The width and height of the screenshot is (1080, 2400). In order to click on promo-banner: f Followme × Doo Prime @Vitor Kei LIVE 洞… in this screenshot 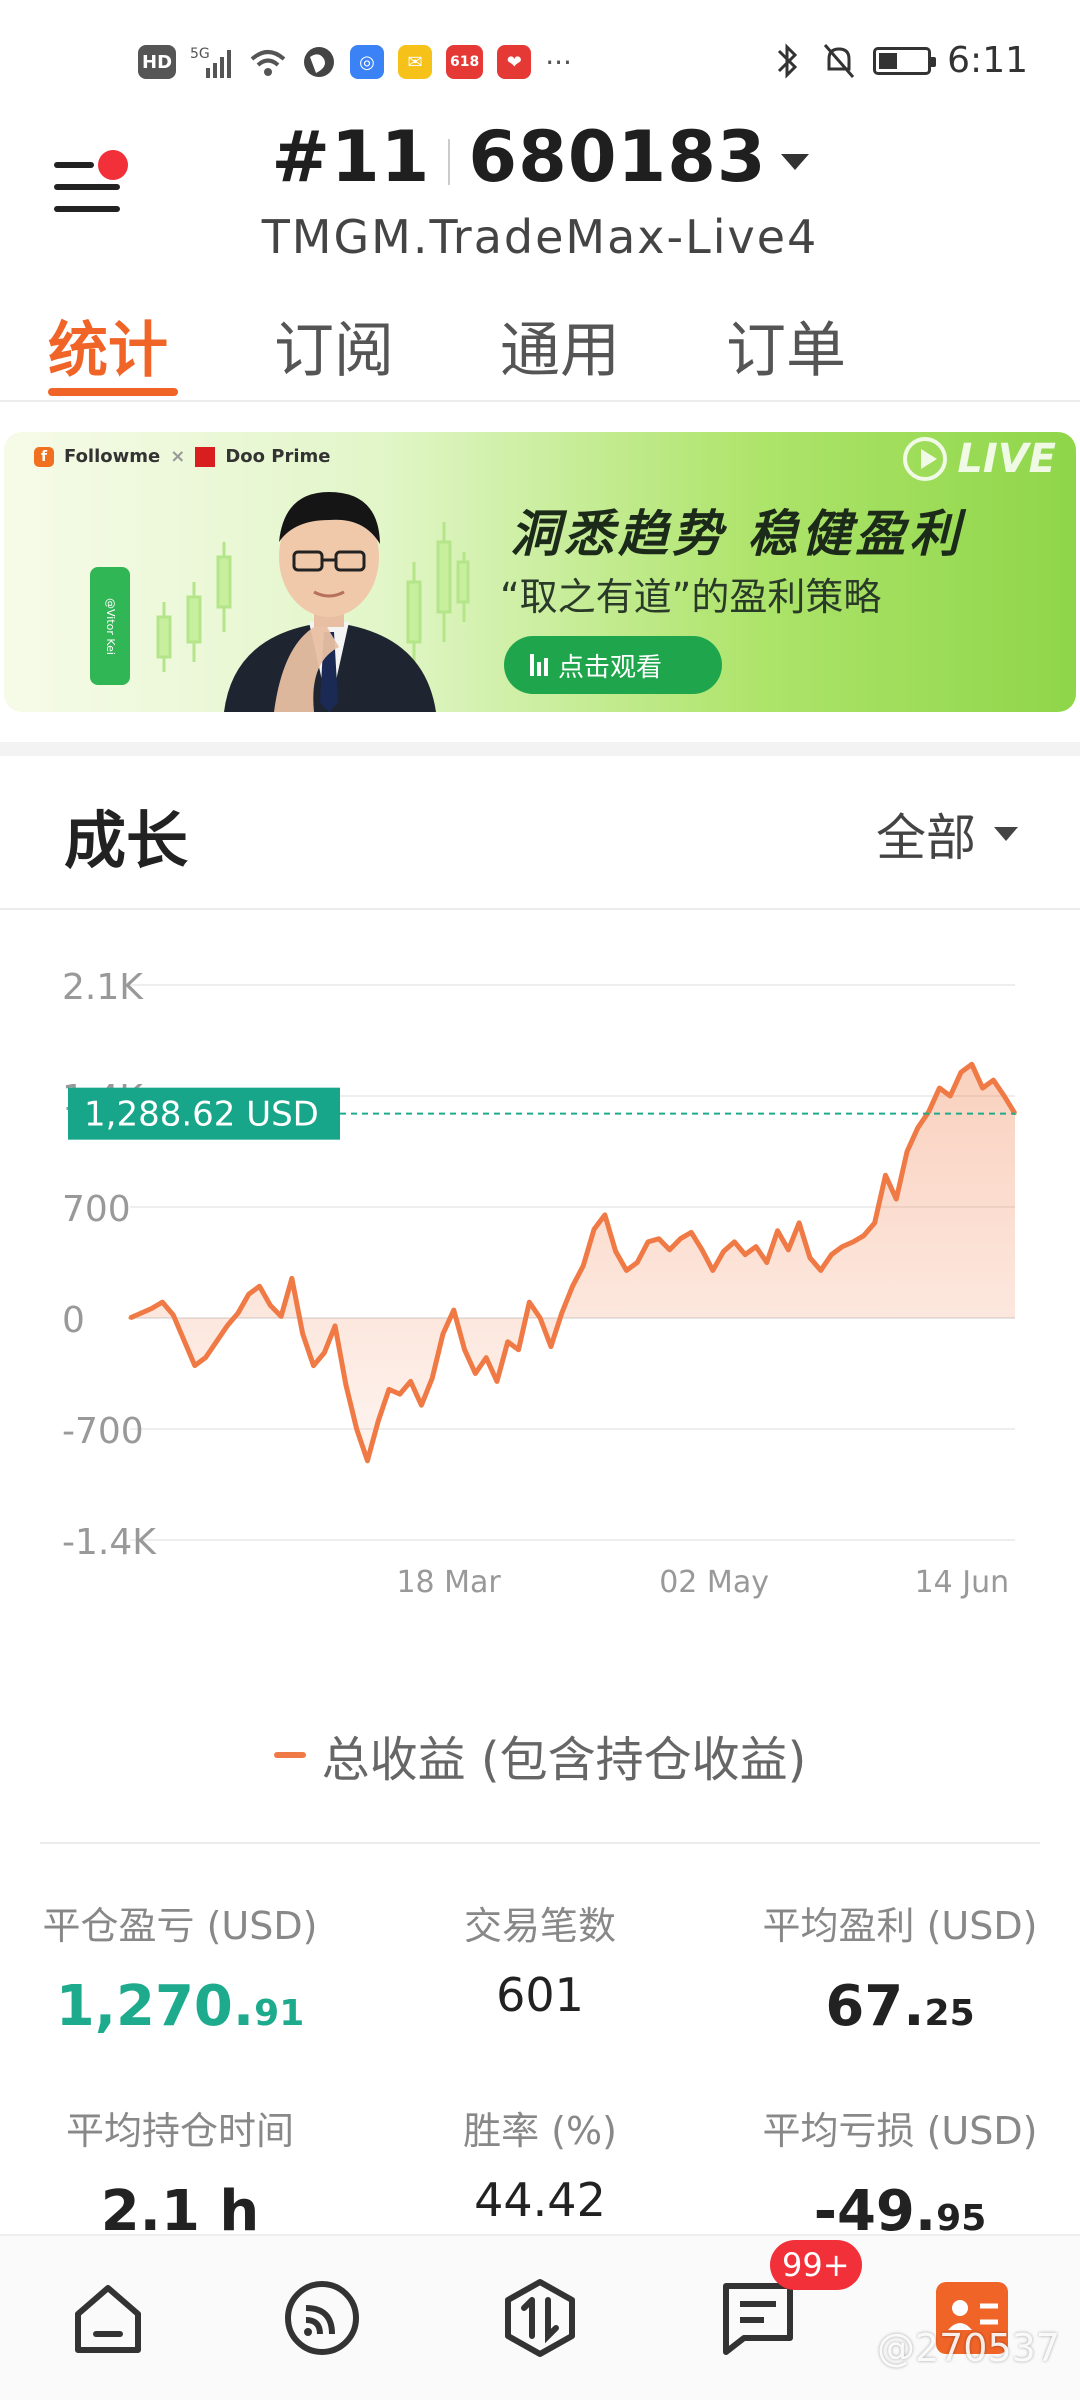, I will do `click(540, 572)`.